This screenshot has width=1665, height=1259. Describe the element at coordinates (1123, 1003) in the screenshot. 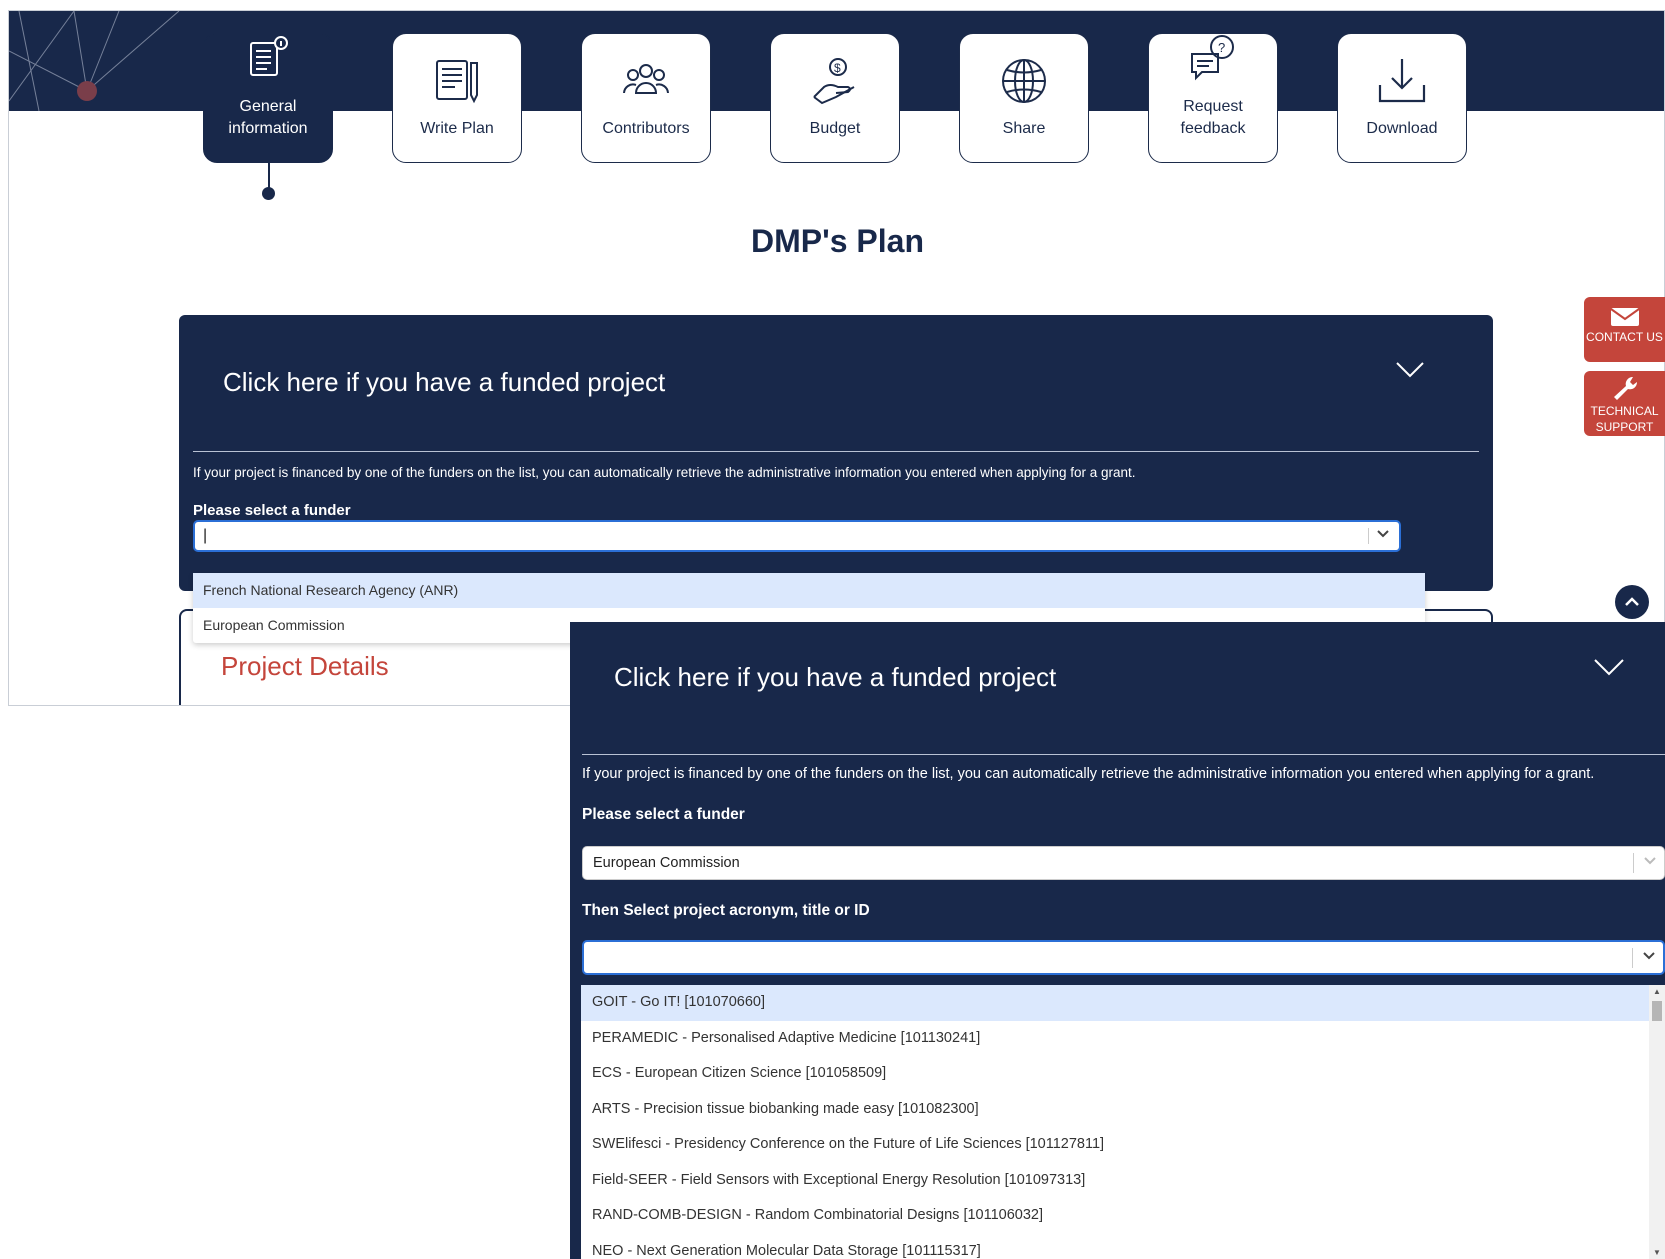

I see `project-option: GOIT - Go IT! [101070660]` at that location.